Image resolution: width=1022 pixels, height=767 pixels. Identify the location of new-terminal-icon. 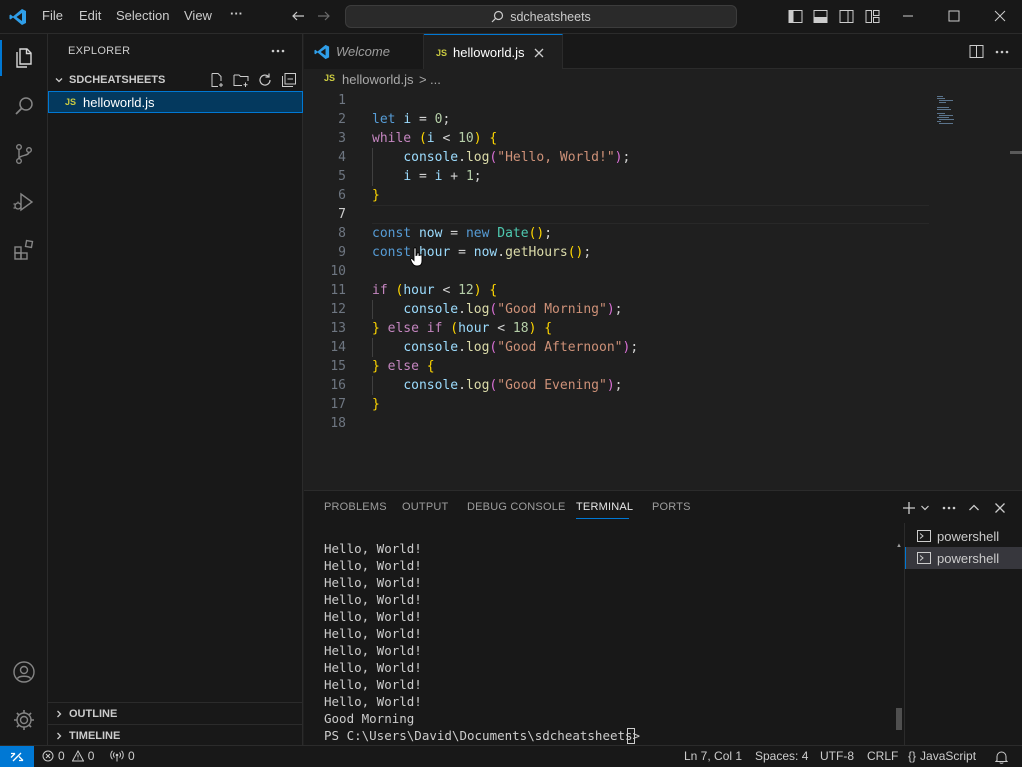
(909, 508).